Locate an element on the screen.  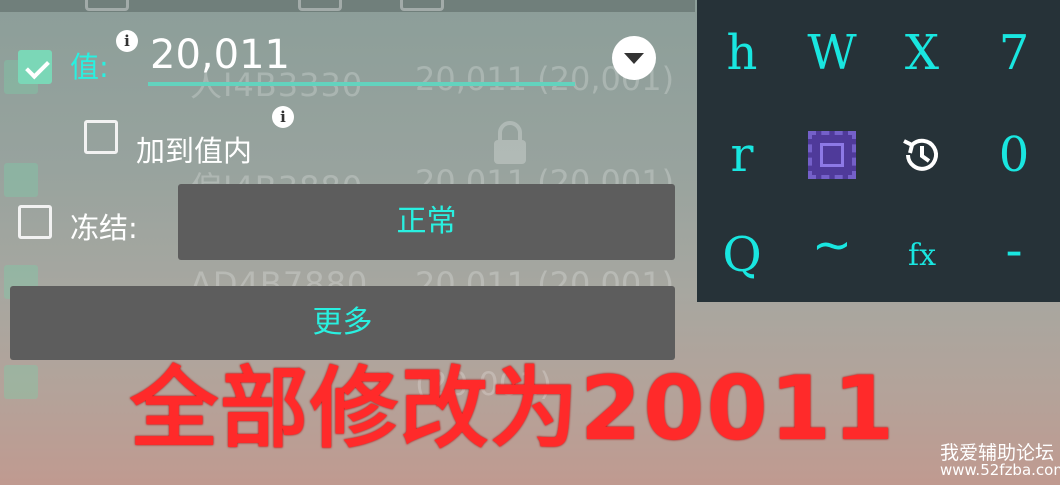
value-checkbox is located at coordinates (35, 67).